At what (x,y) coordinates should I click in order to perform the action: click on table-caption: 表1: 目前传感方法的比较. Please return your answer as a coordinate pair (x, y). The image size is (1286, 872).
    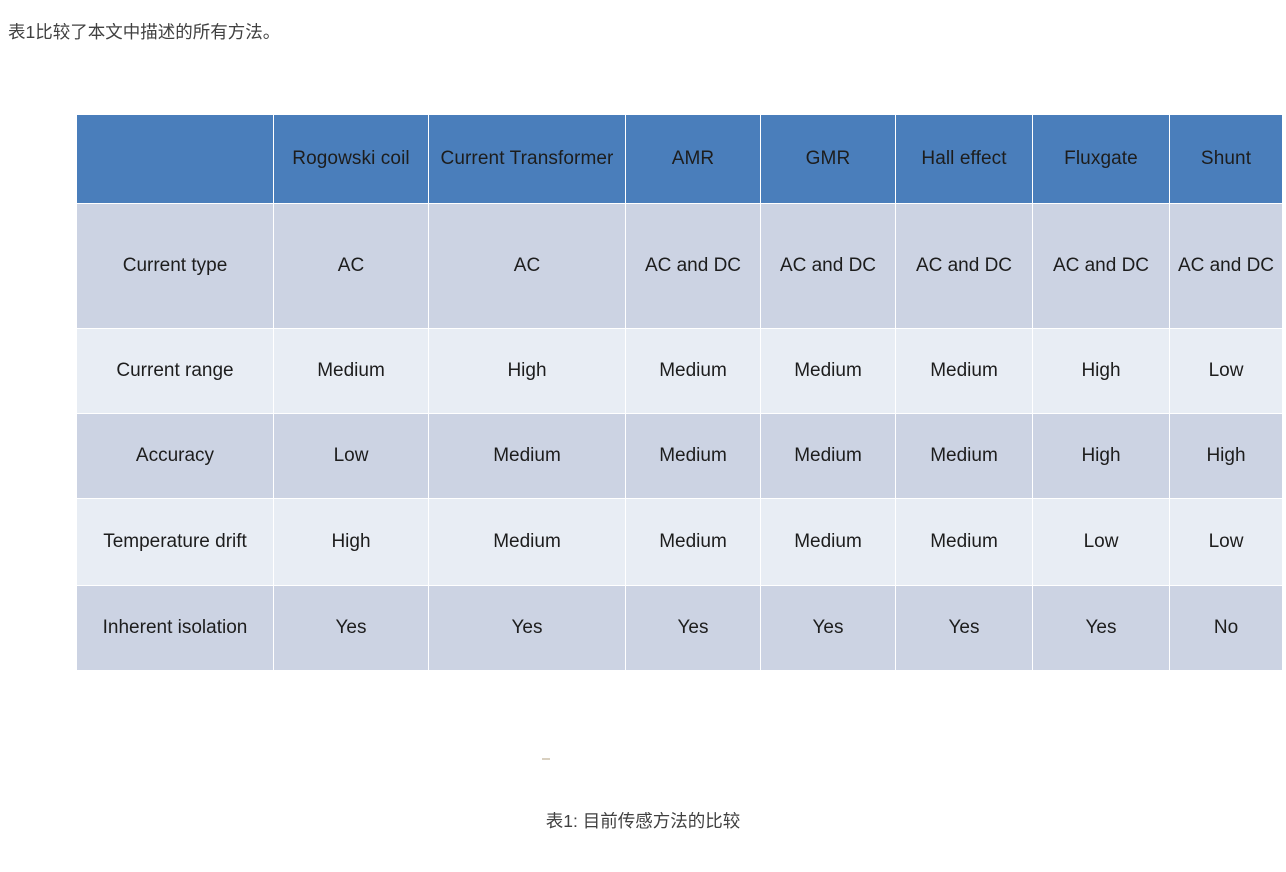
    Looking at the image, I should click on (643, 821).